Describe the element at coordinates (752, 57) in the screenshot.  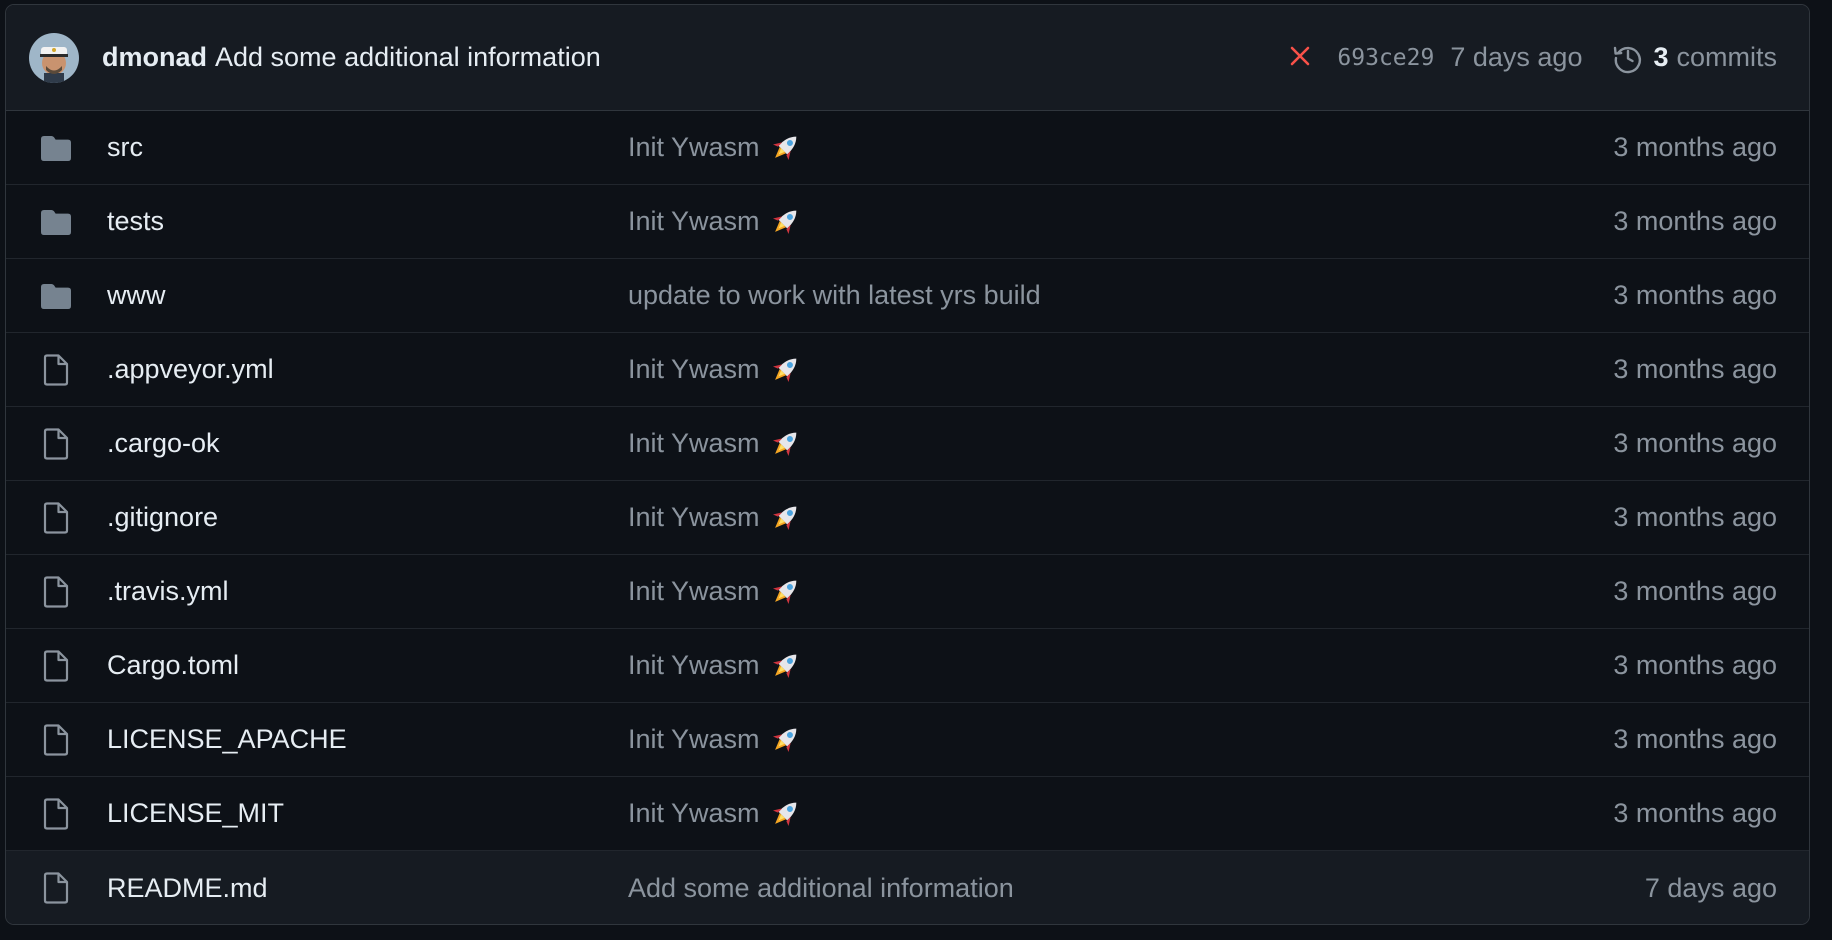
I see `latest-commit-message-link: Add some additional information` at that location.